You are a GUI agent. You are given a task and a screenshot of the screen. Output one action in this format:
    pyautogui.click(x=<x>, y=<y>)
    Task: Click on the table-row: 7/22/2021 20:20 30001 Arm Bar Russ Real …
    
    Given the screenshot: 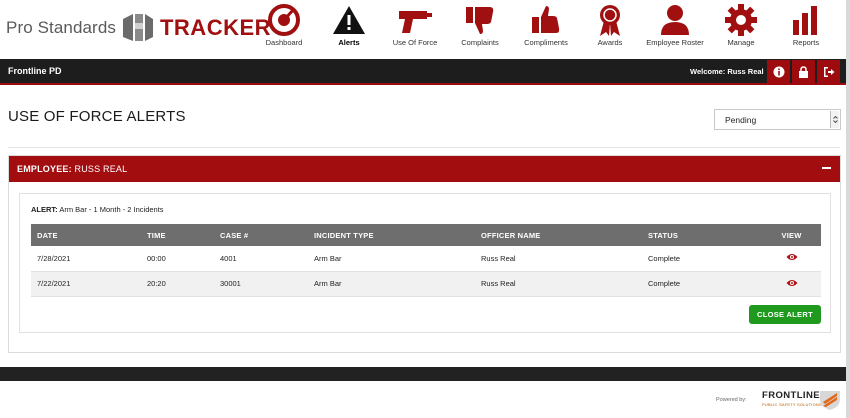 What is the action you would take?
    pyautogui.click(x=426, y=284)
    